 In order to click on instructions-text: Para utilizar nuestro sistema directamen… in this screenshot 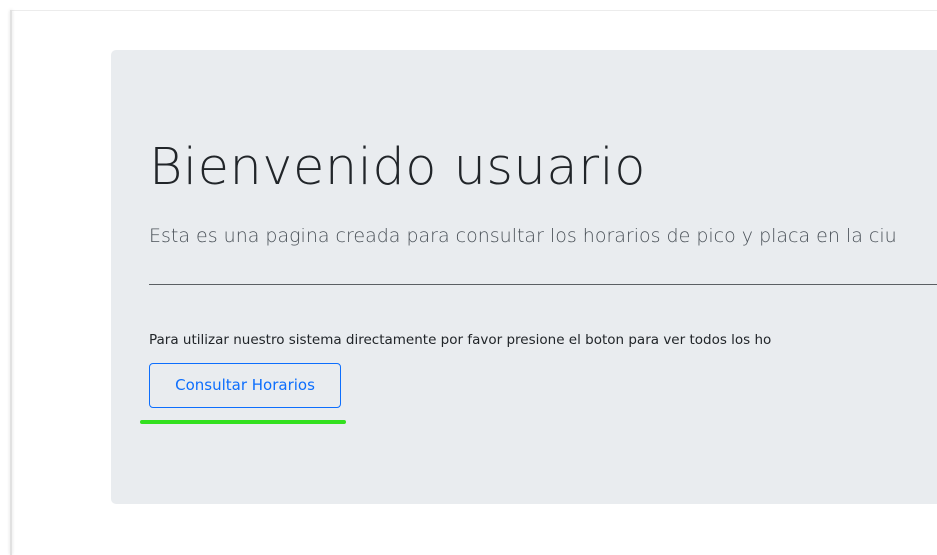, I will do `click(460, 340)`.